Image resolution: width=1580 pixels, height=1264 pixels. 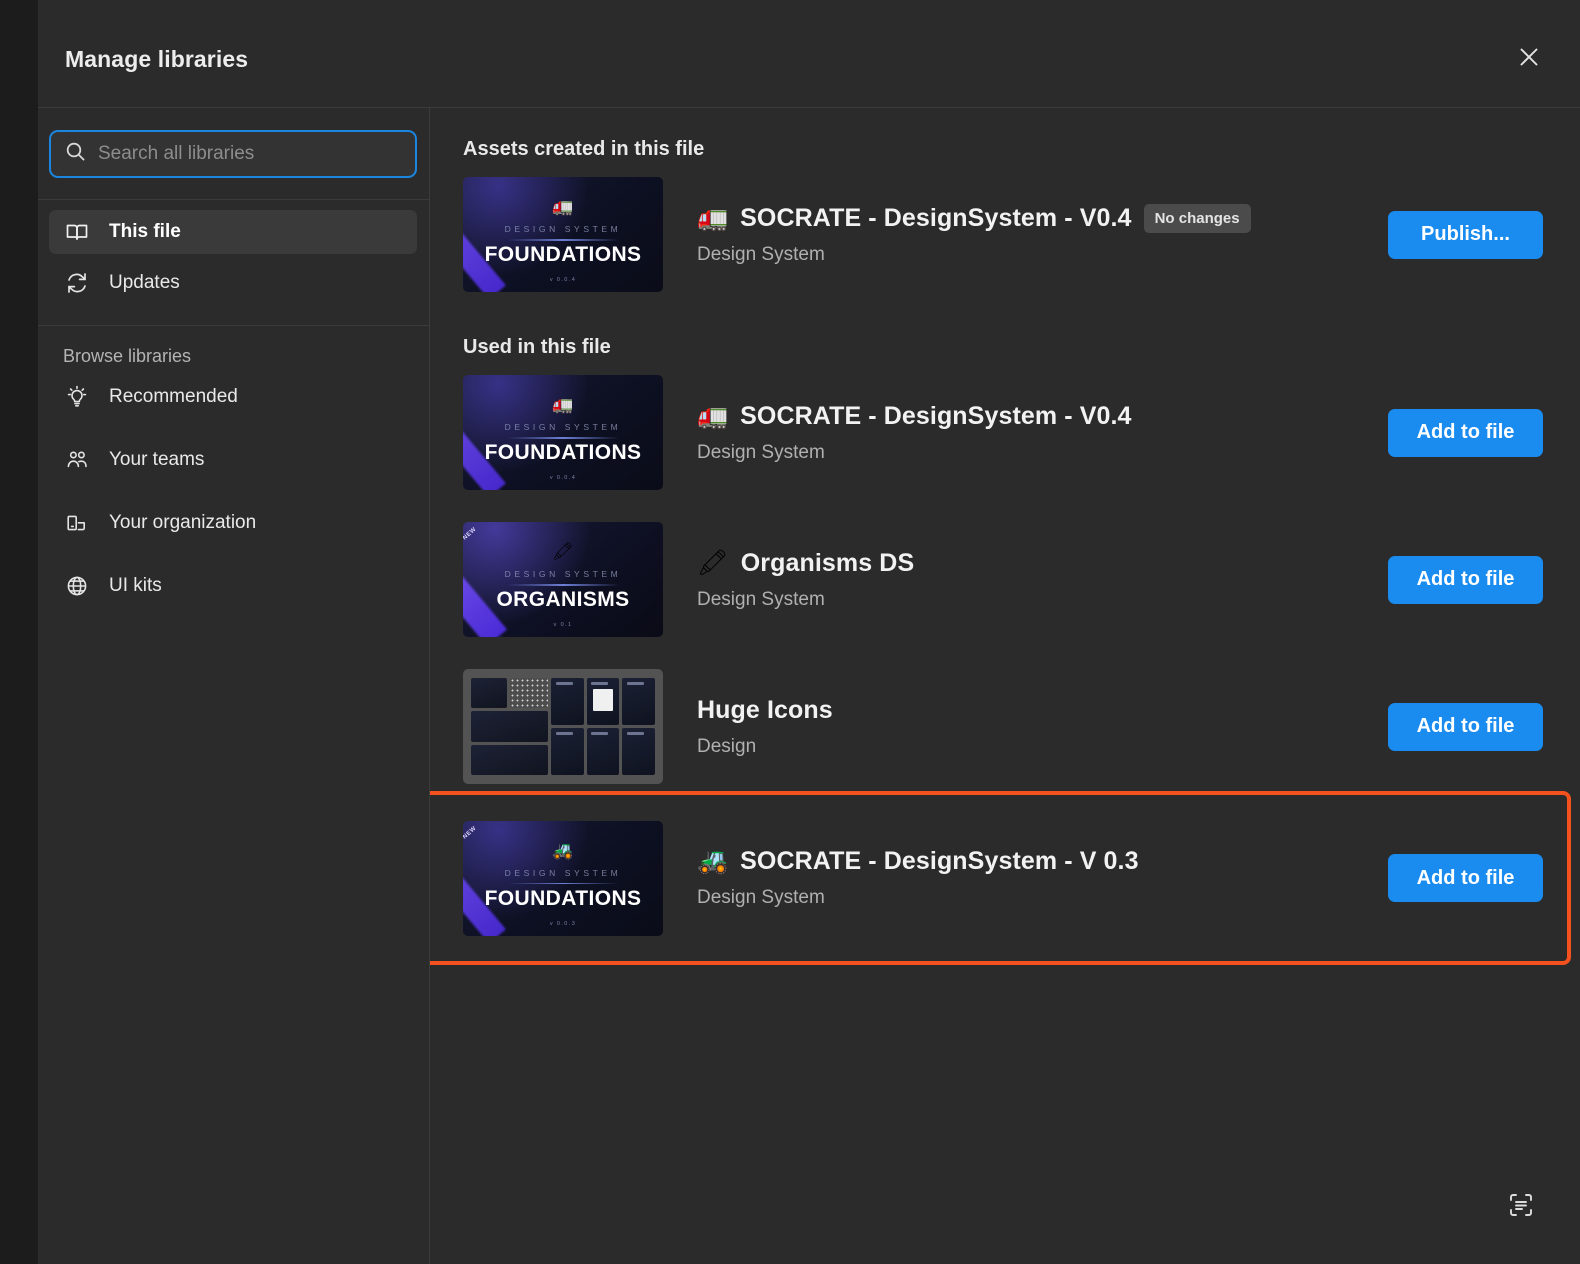 I want to click on modal-header: Manage libraries, so click(x=809, y=54).